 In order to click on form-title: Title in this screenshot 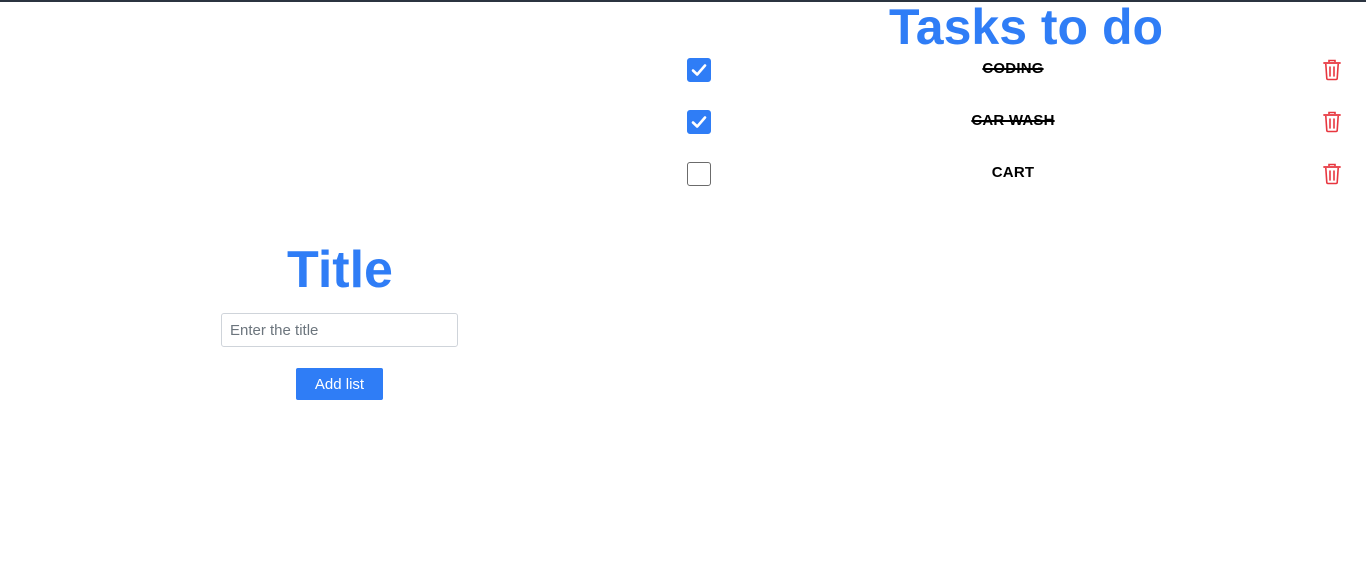, I will do `click(340, 270)`.